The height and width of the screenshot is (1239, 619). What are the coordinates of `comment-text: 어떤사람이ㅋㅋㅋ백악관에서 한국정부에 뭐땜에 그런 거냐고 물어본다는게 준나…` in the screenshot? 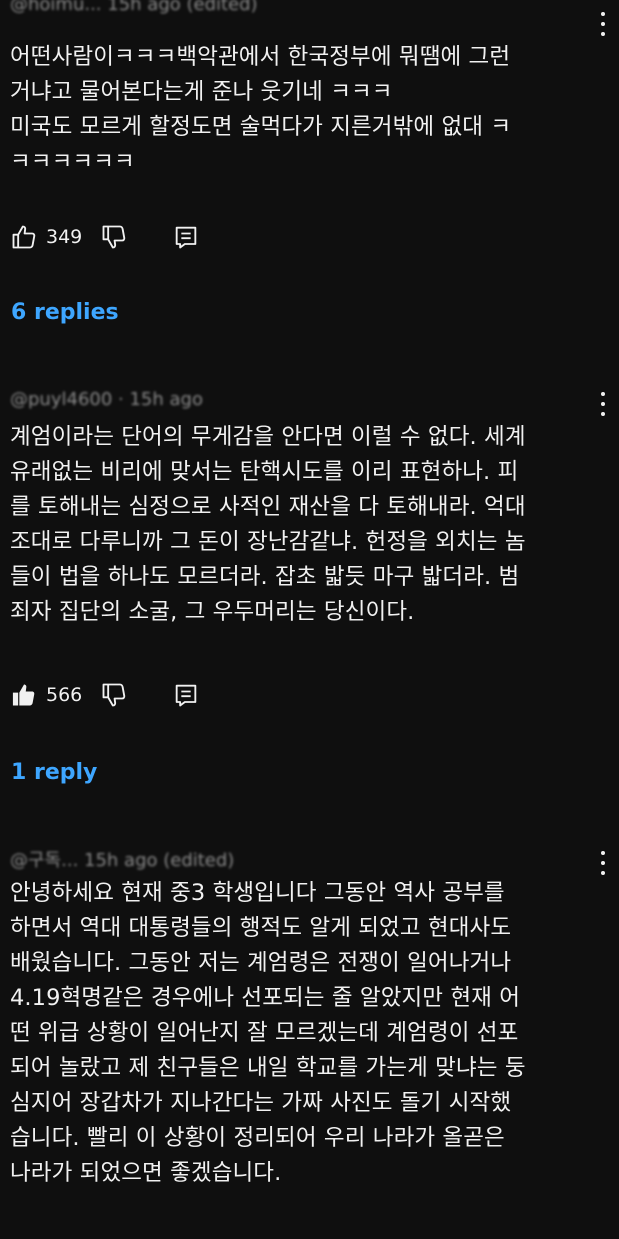 It's located at (261, 109).